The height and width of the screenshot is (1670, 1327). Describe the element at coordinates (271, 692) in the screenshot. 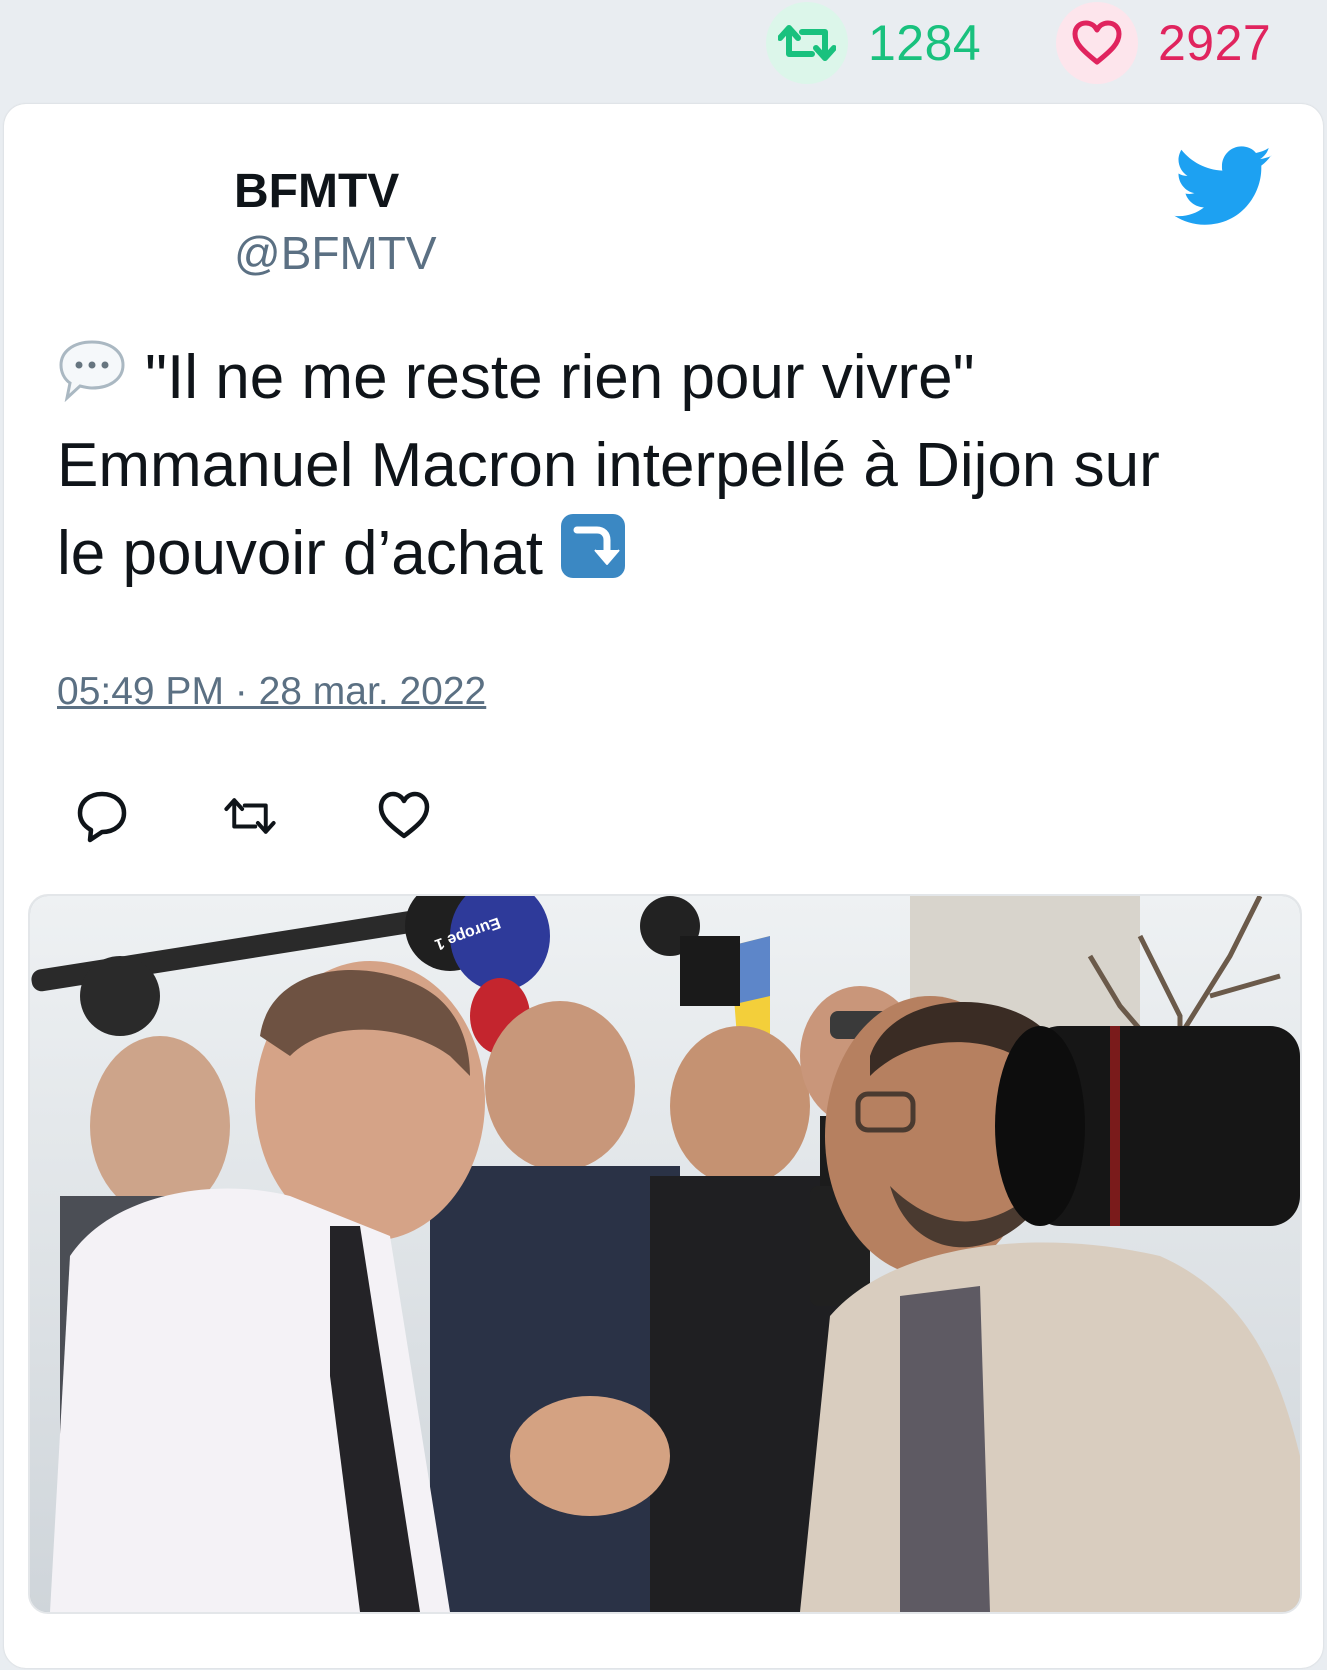

I see `tweet-timestamp-link: 05:49 PM · 28 mar. 2022` at that location.